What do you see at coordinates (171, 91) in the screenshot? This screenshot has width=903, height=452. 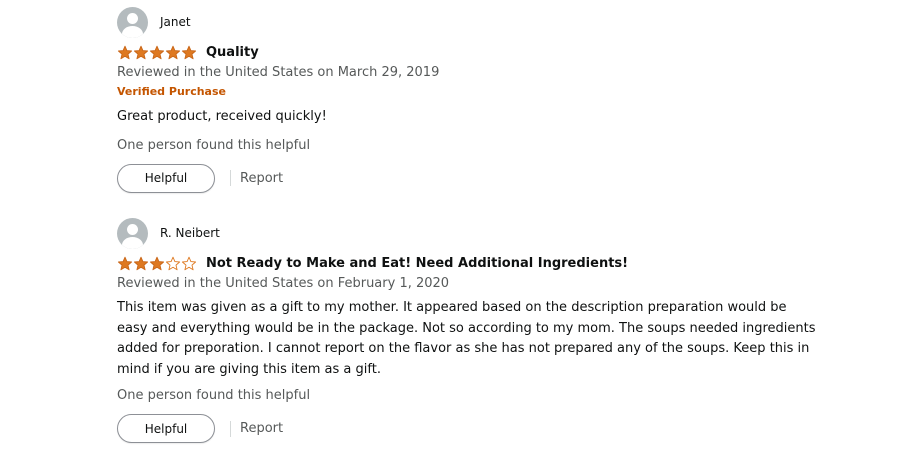 I see `verified-purchase-badge: Verified Purchase` at bounding box center [171, 91].